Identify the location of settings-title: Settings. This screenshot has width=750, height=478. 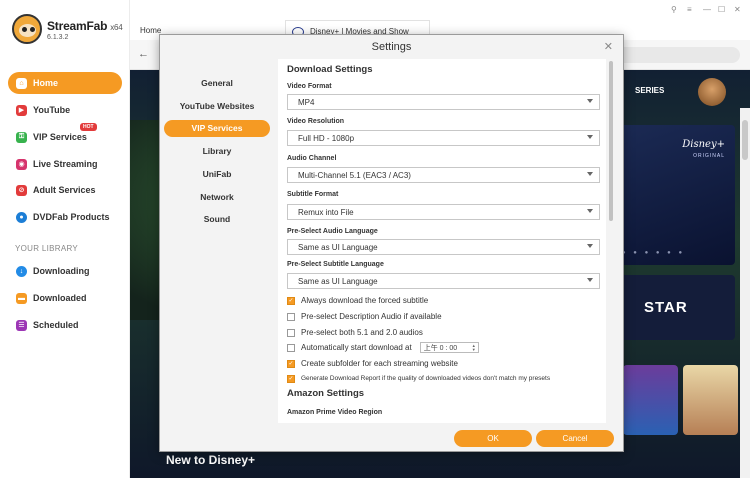
(391, 47).